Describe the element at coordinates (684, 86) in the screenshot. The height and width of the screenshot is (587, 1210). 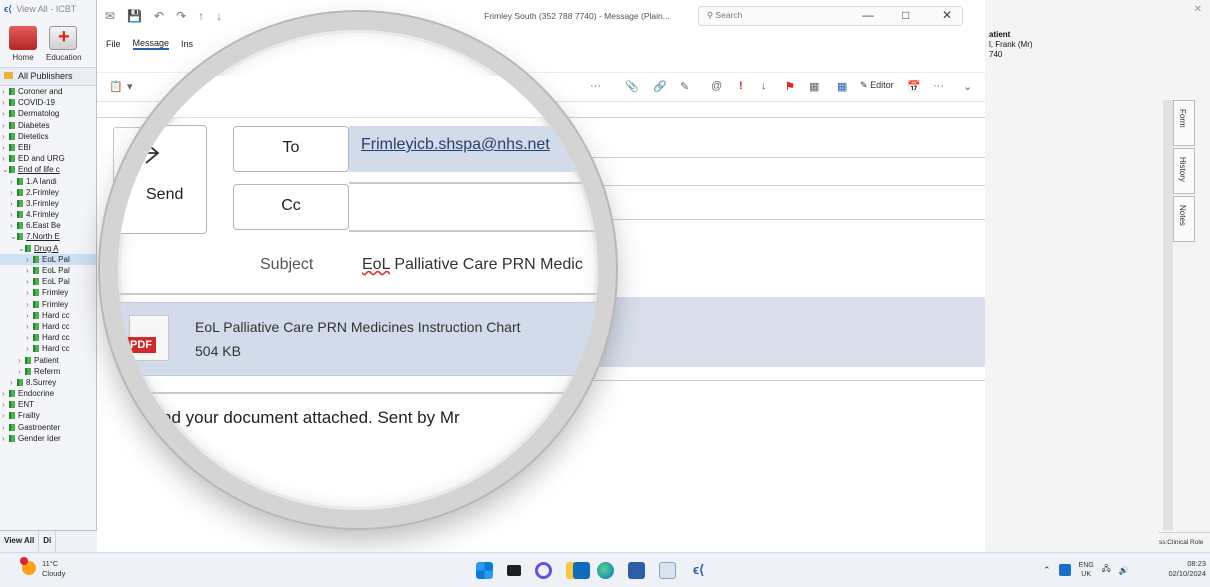
I see `signature-icon: ✎` at that location.